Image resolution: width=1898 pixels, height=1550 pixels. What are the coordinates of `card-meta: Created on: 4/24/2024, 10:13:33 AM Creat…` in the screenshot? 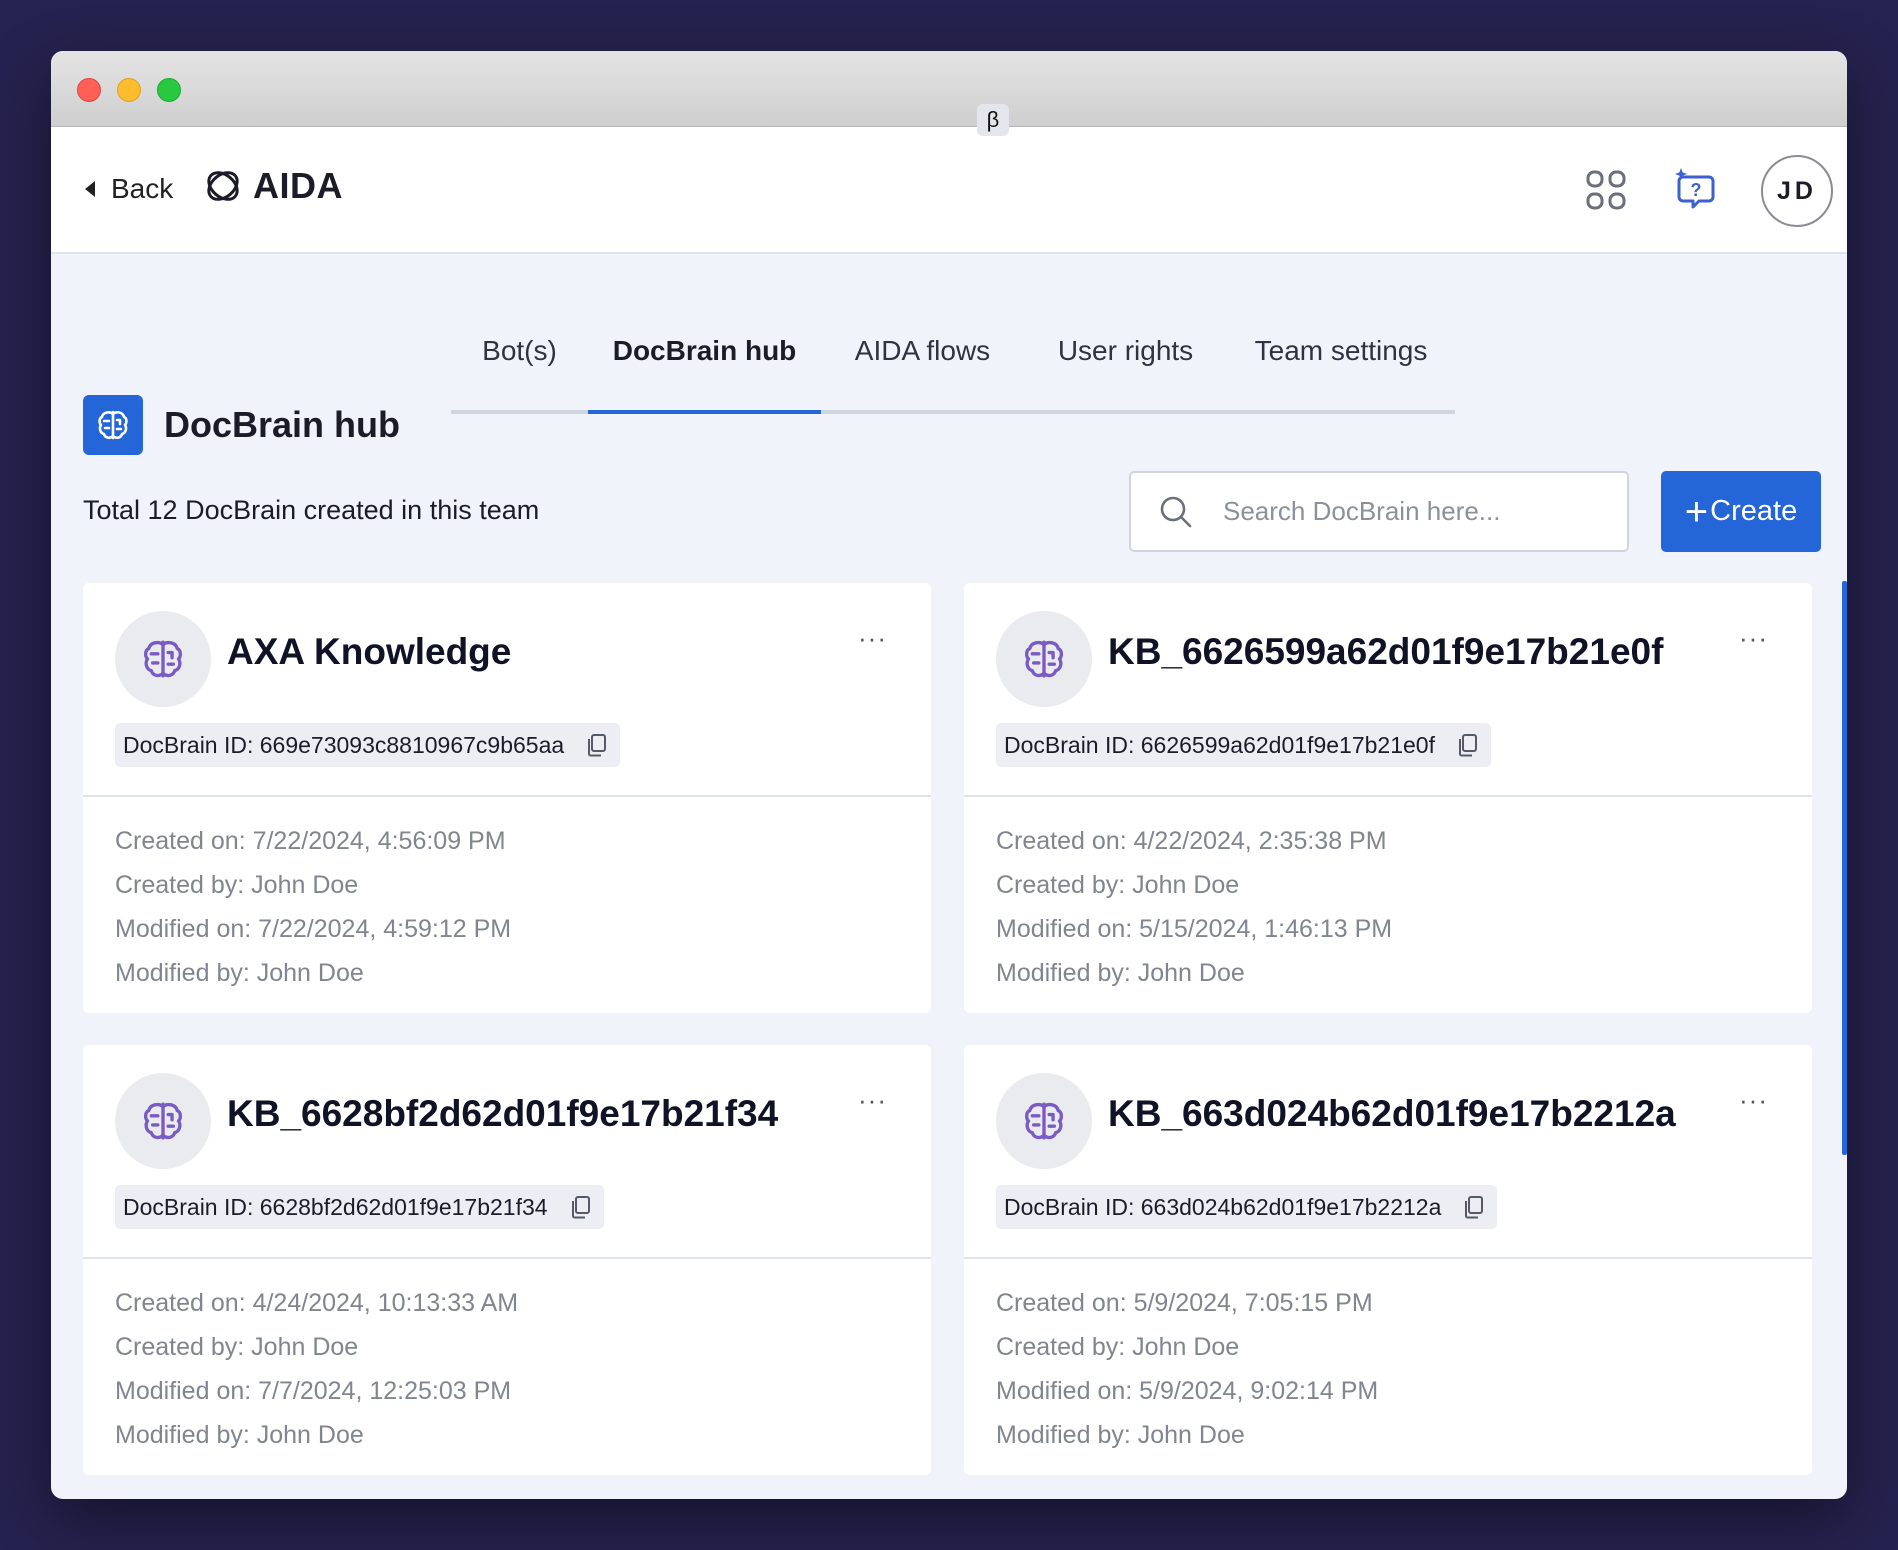 It's located at (507, 1361).